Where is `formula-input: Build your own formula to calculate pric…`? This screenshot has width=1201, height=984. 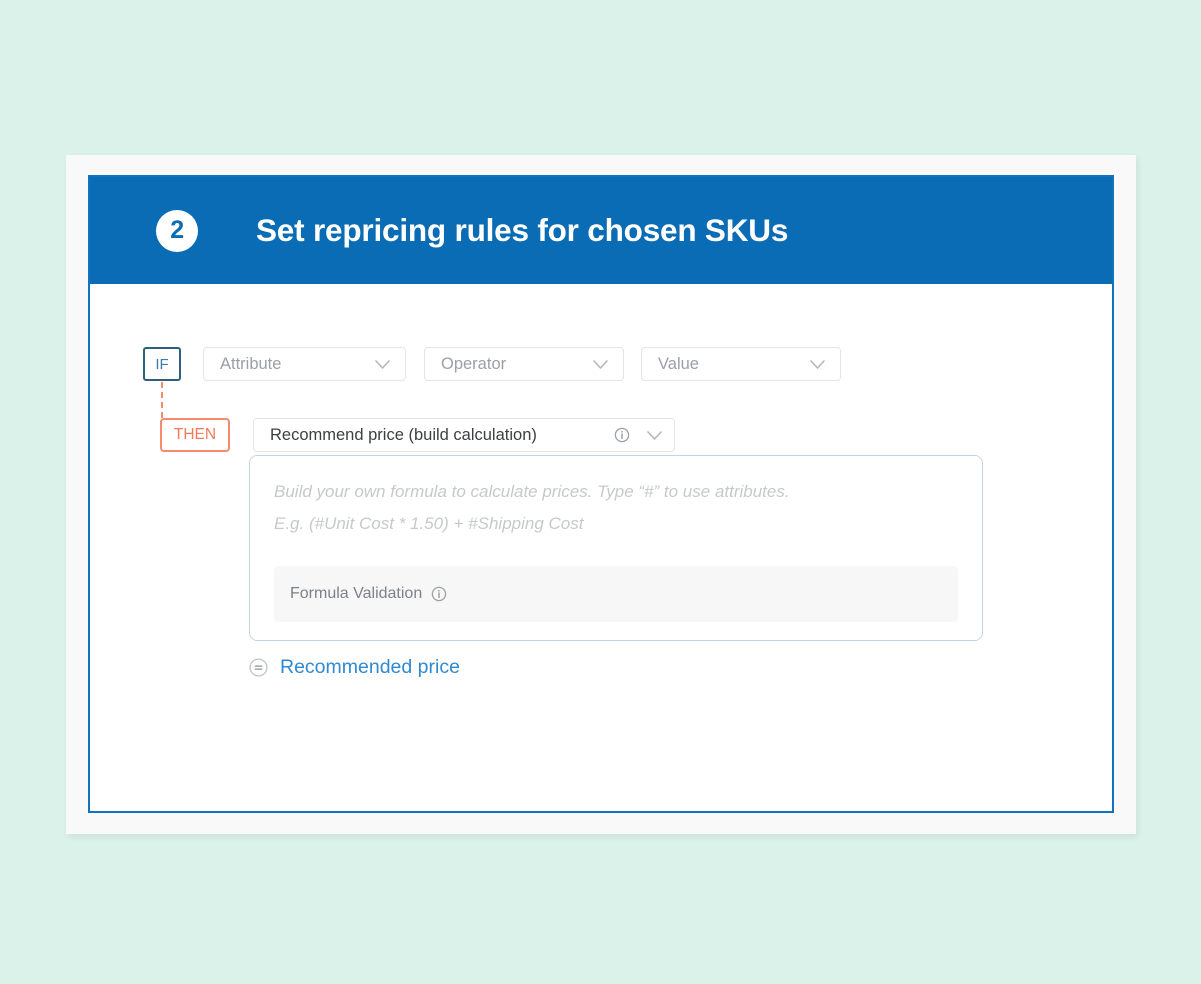
formula-input: Build your own formula to calculate pric… is located at coordinates (616, 548).